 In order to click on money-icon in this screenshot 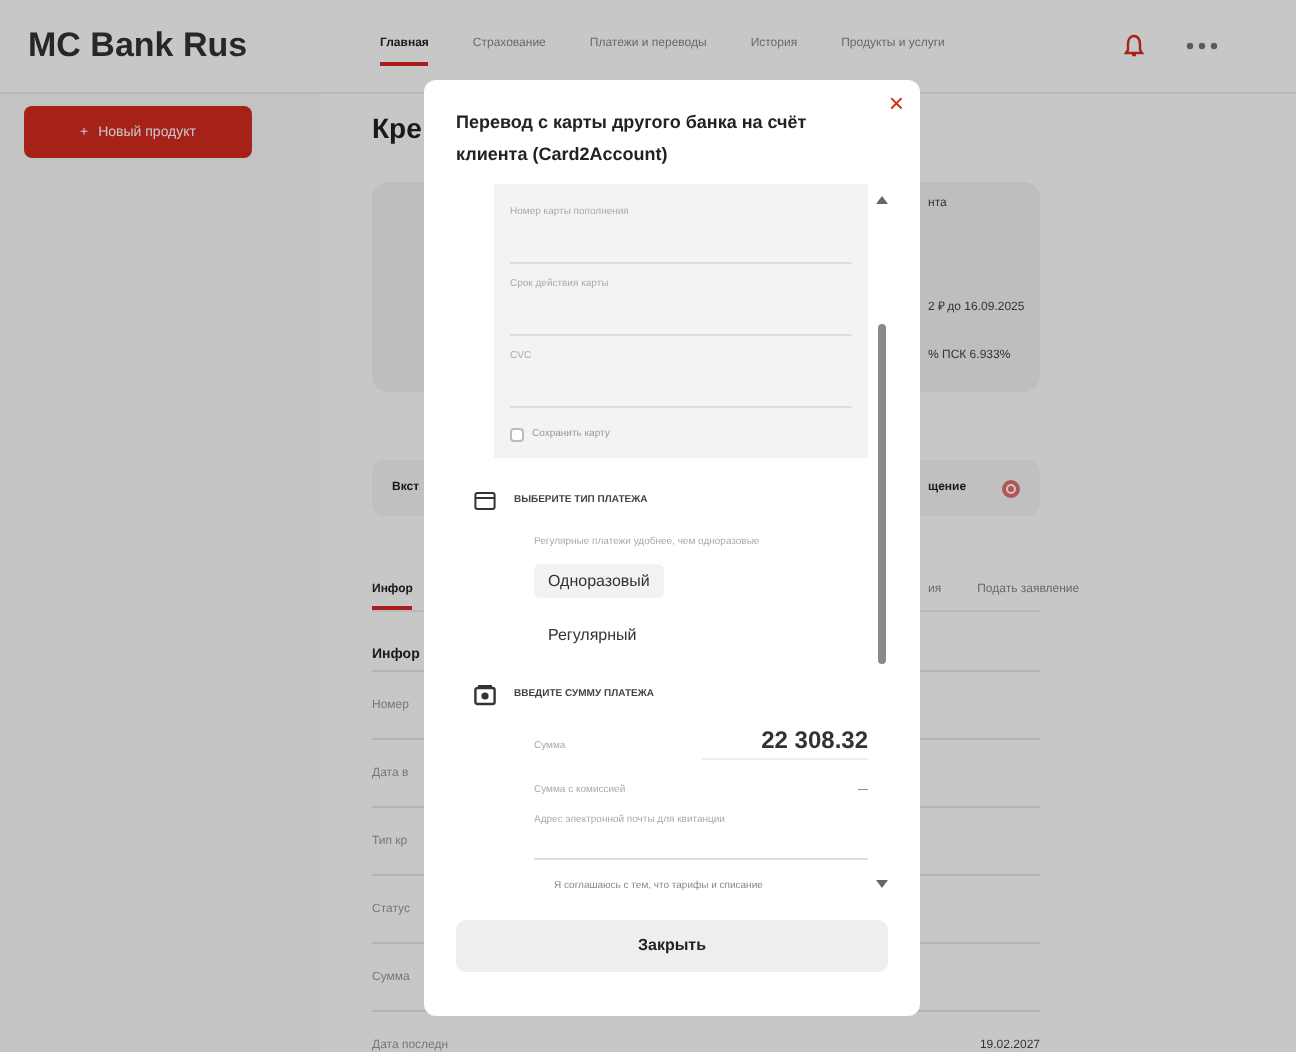, I will do `click(485, 694)`.